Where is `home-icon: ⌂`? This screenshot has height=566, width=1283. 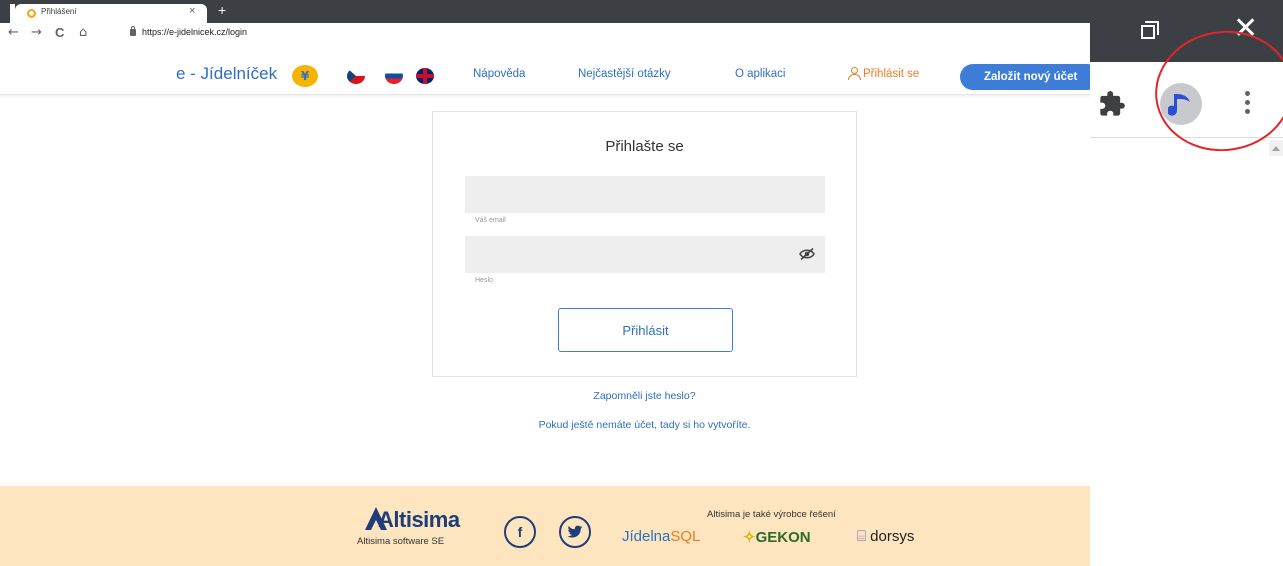 home-icon: ⌂ is located at coordinates (83, 32).